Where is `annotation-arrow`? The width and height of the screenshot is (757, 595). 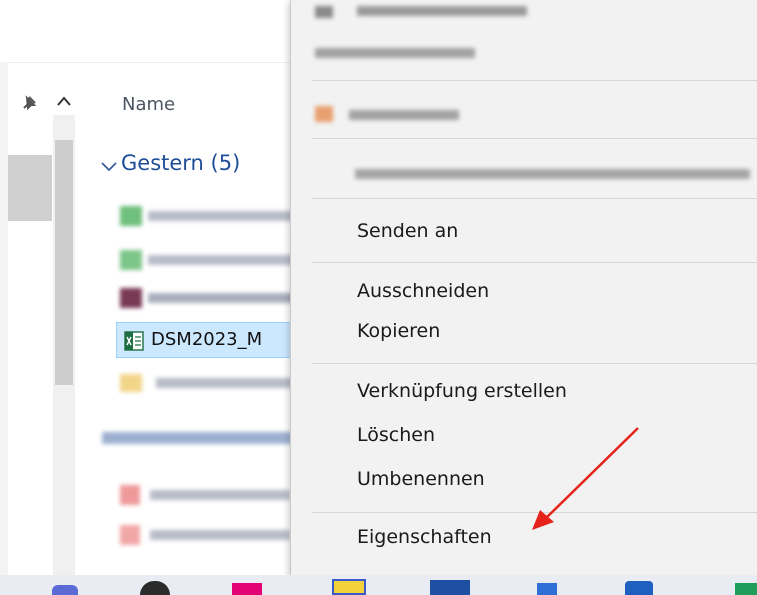
annotation-arrow is located at coordinates (585, 478).